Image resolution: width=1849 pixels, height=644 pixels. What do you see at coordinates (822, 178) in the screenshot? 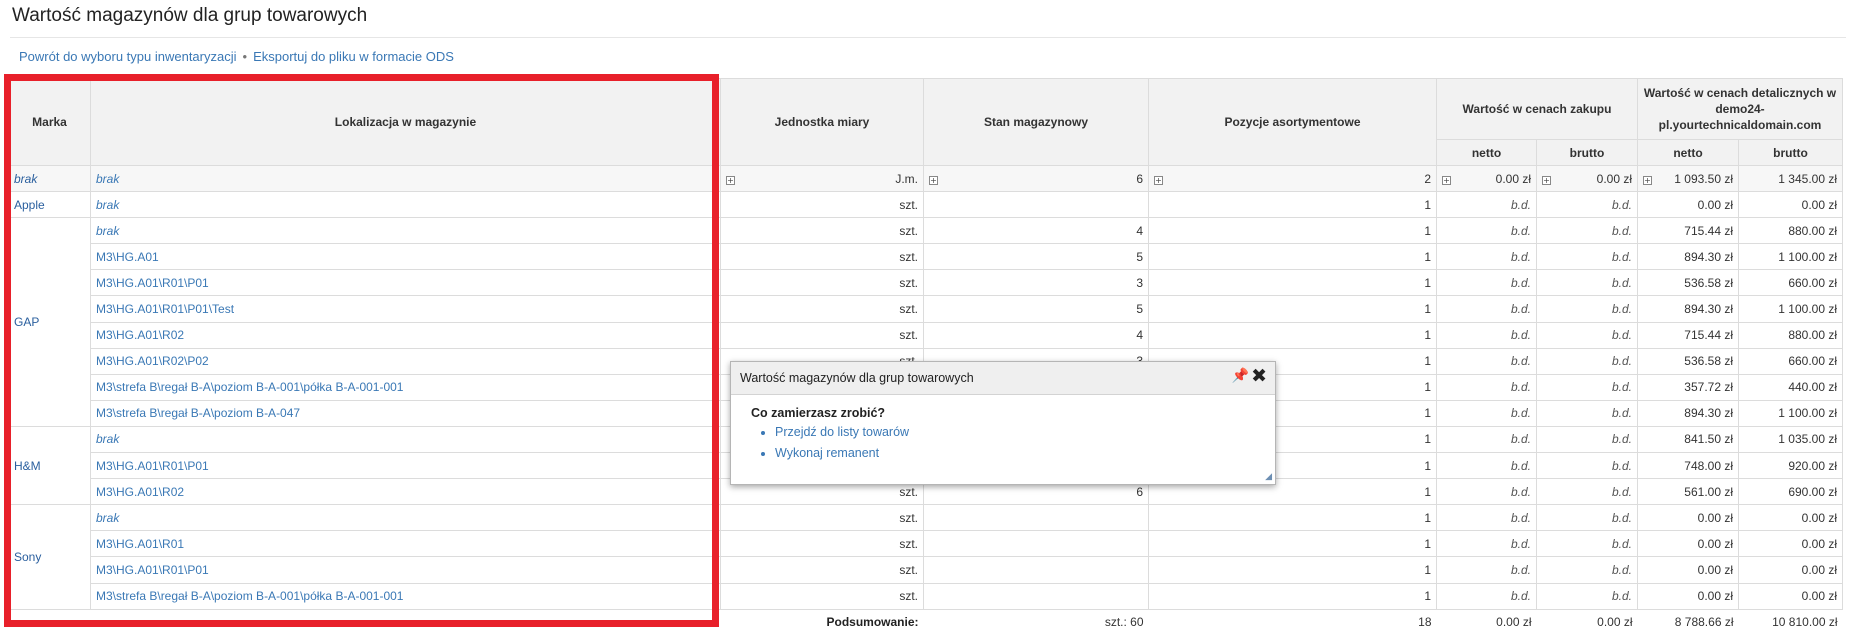
I see `unit-cell: + J.m.` at bounding box center [822, 178].